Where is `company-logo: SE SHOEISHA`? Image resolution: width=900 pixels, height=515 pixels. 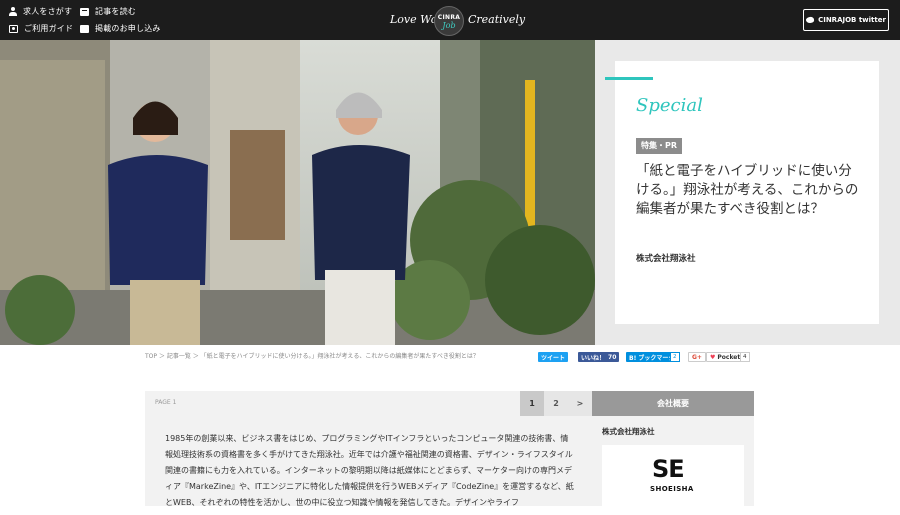
company-logo: SE SHOEISHA is located at coordinates (673, 480).